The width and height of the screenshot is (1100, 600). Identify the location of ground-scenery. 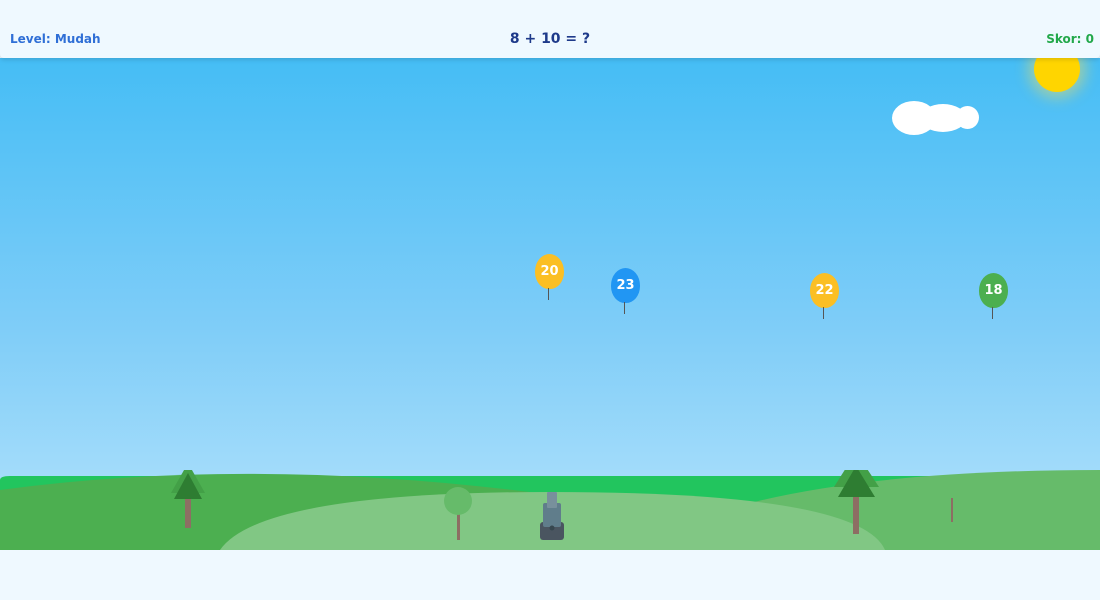
(550, 510).